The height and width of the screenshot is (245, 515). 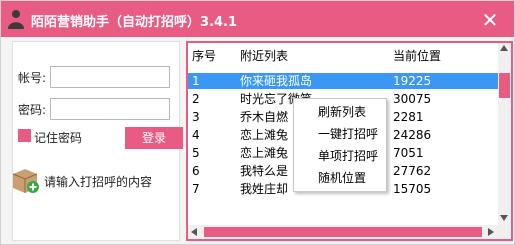 What do you see at coordinates (504, 85) in the screenshot?
I see `vertical-scroll-thumb` at bounding box center [504, 85].